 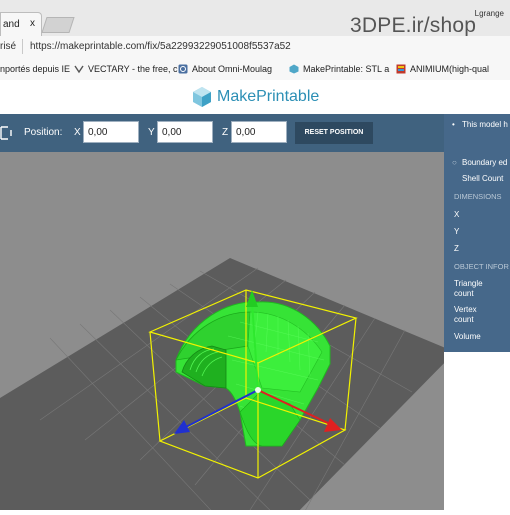 What do you see at coordinates (482, 178) in the screenshot?
I see `shell-count-item: Shell Count` at bounding box center [482, 178].